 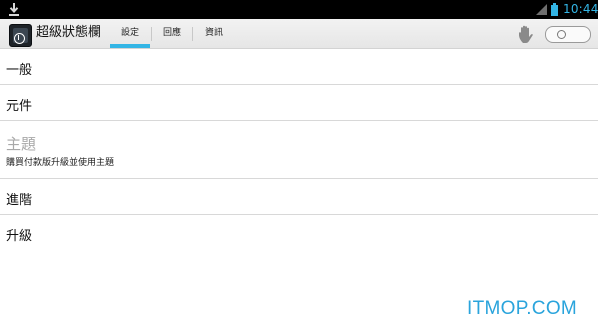 I want to click on list-item-title: 進階, so click(x=19, y=200).